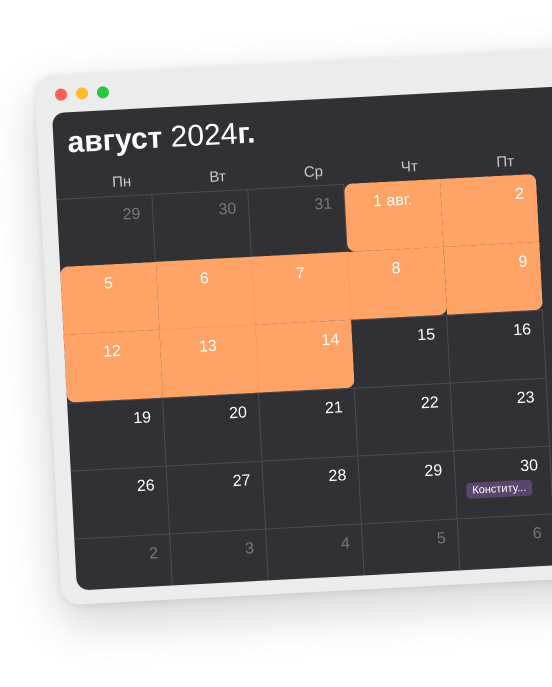 This screenshot has height=687, width=552. I want to click on day-cell: 12, so click(113, 366).